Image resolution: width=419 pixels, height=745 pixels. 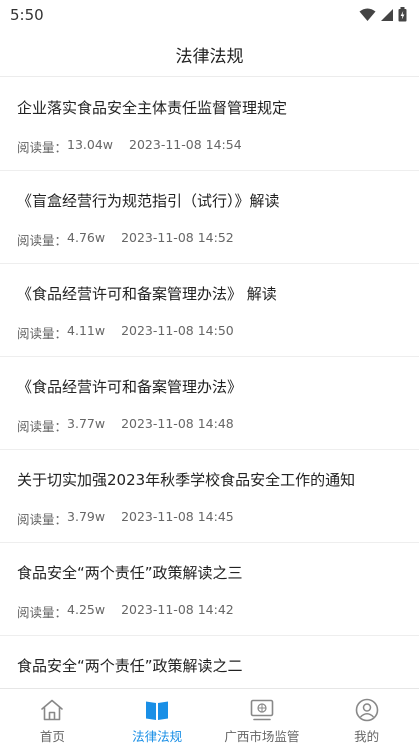 I want to click on read-count: 4.76w, so click(x=86, y=237).